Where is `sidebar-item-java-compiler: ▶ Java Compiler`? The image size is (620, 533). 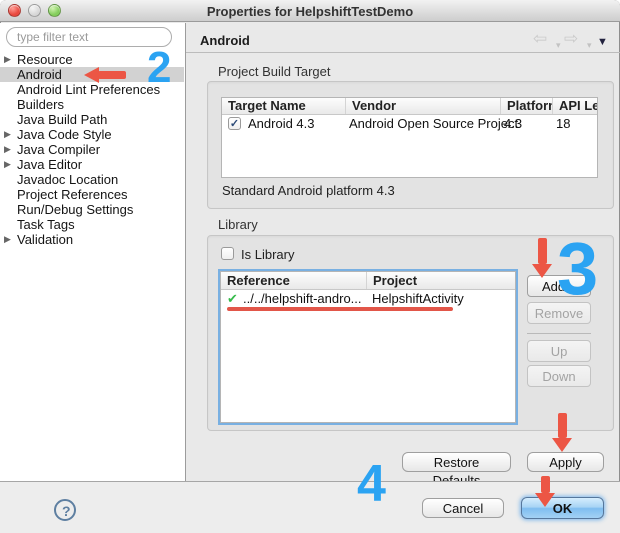
sidebar-item-java-compiler: ▶ Java Compiler is located at coordinates (92, 149).